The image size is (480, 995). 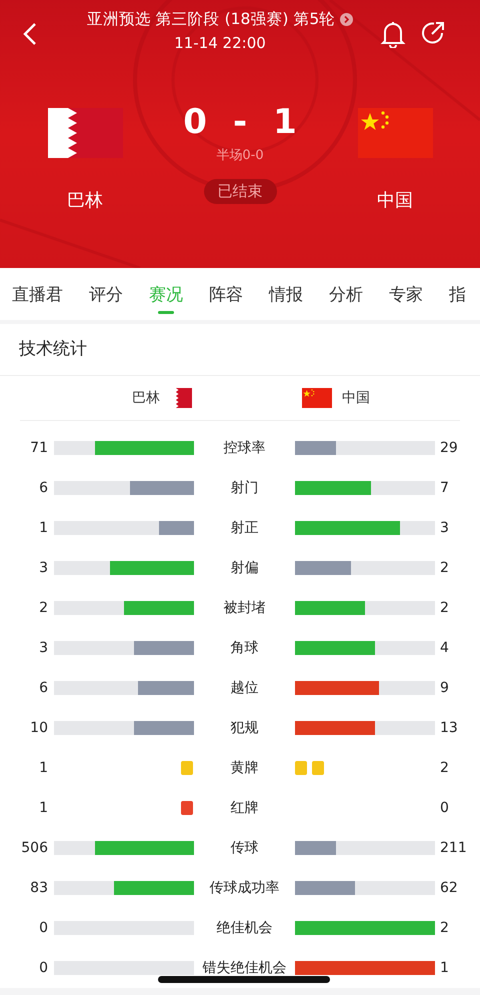 What do you see at coordinates (245, 688) in the screenshot?
I see `stat-label: 越位` at bounding box center [245, 688].